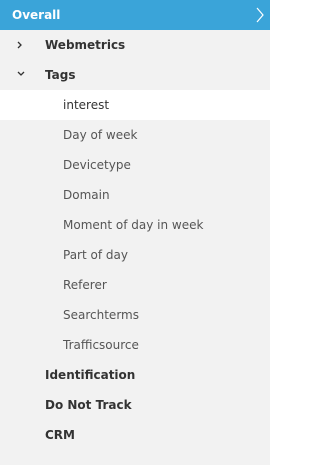  I want to click on sub-item-label: Trafficsource, so click(101, 345).